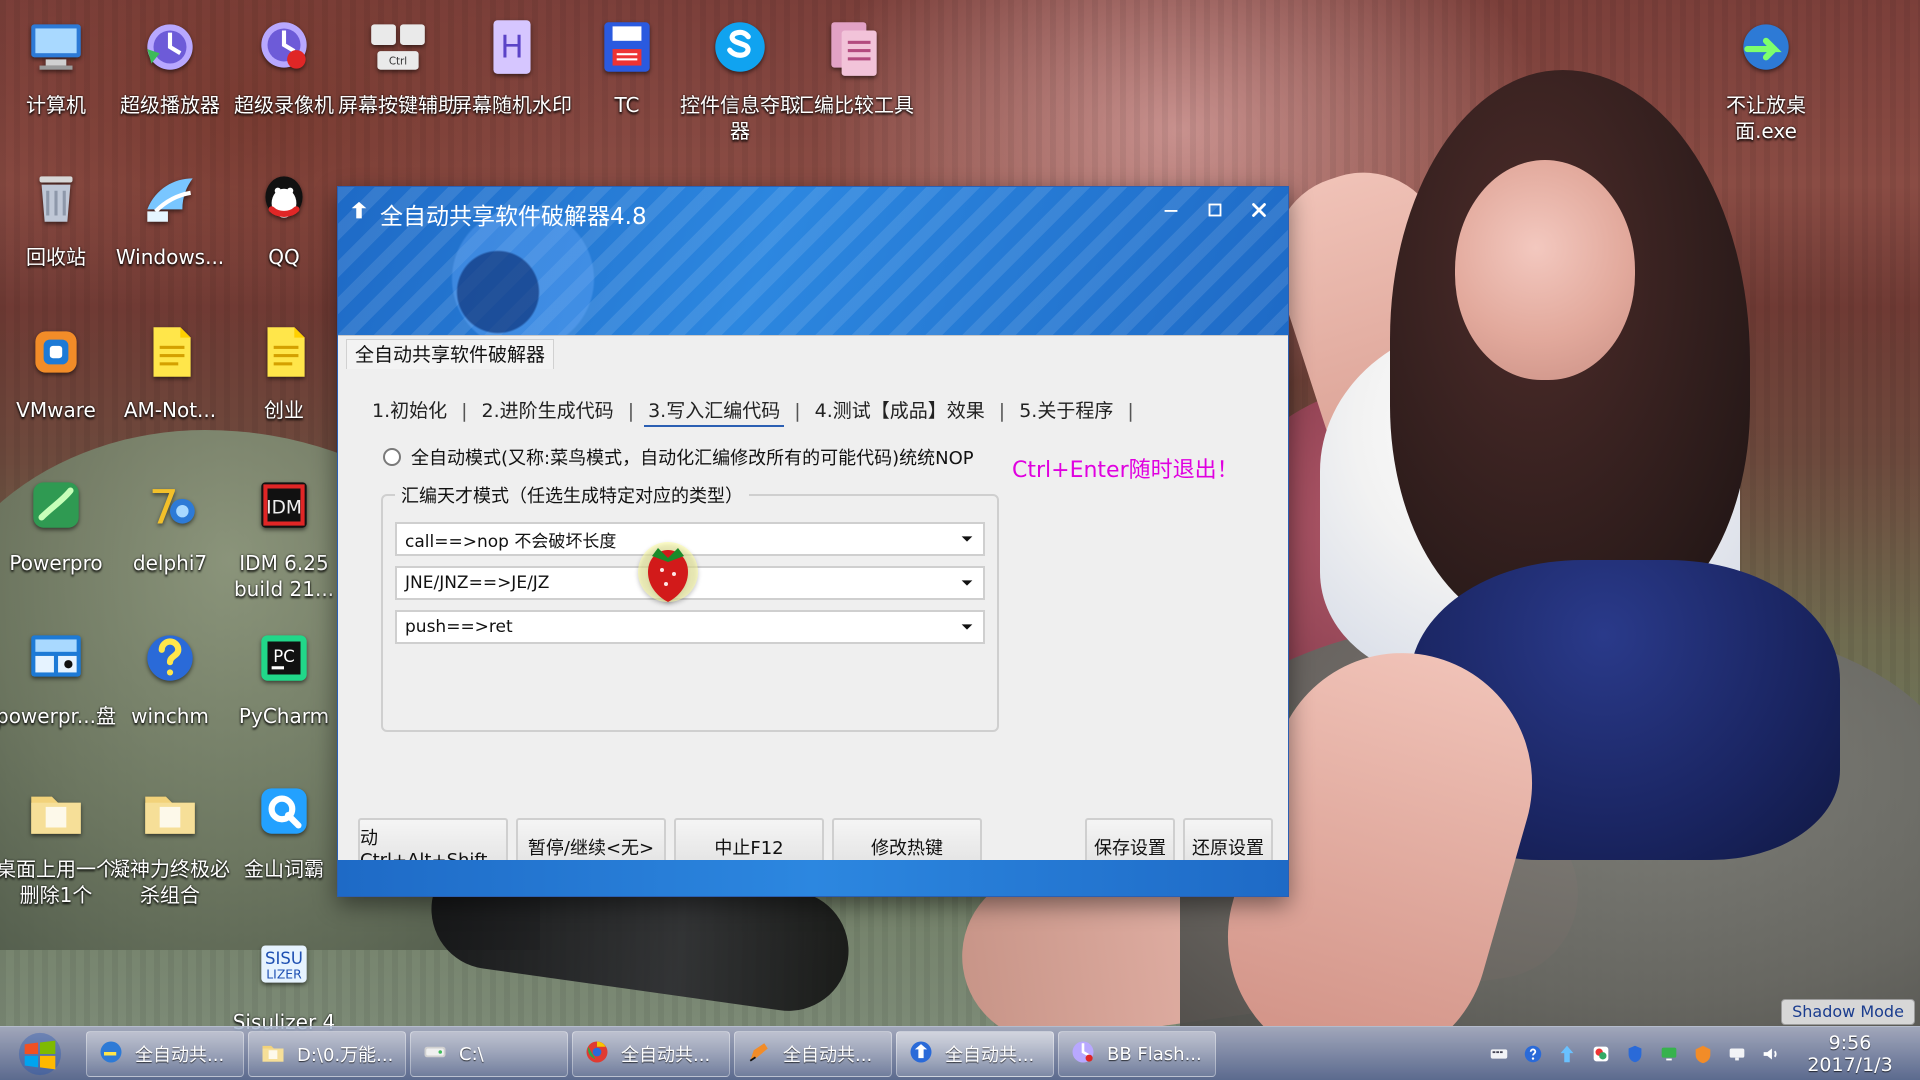 Image resolution: width=1920 pixels, height=1080 pixels. What do you see at coordinates (1567, 1054) in the screenshot?
I see `upload-icon` at bounding box center [1567, 1054].